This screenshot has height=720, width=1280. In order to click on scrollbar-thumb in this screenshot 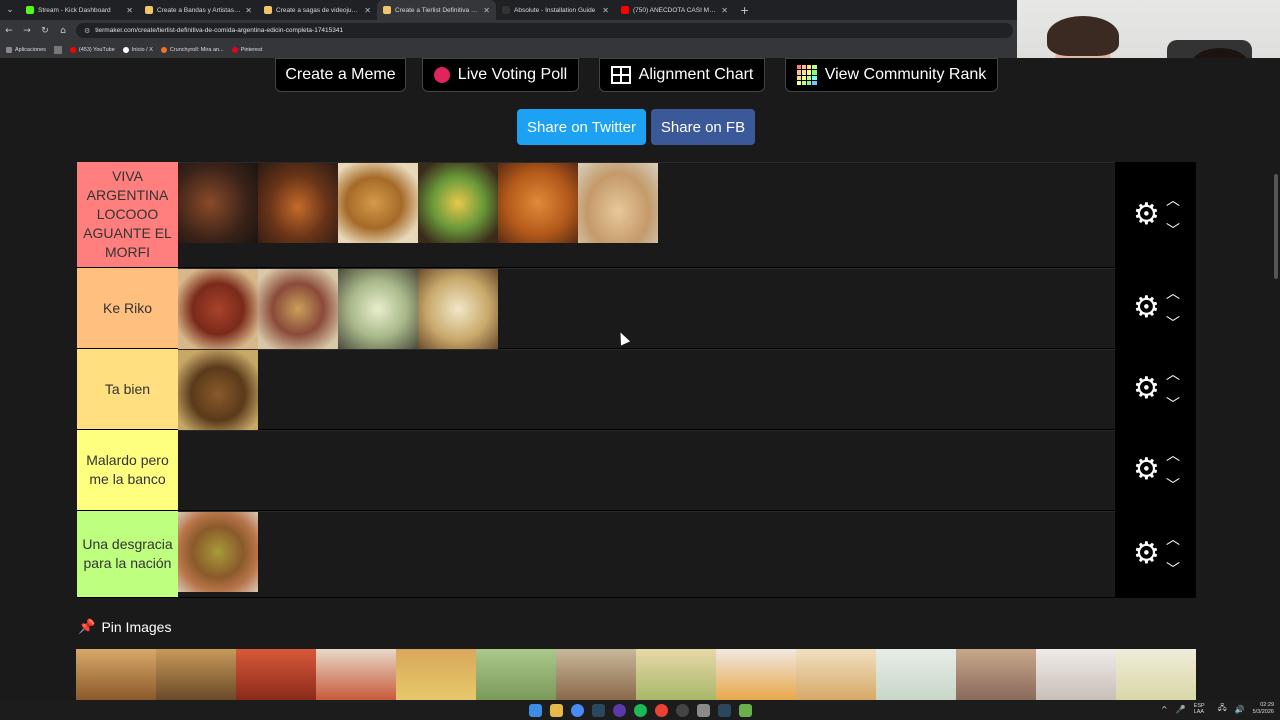, I will do `click(1276, 226)`.